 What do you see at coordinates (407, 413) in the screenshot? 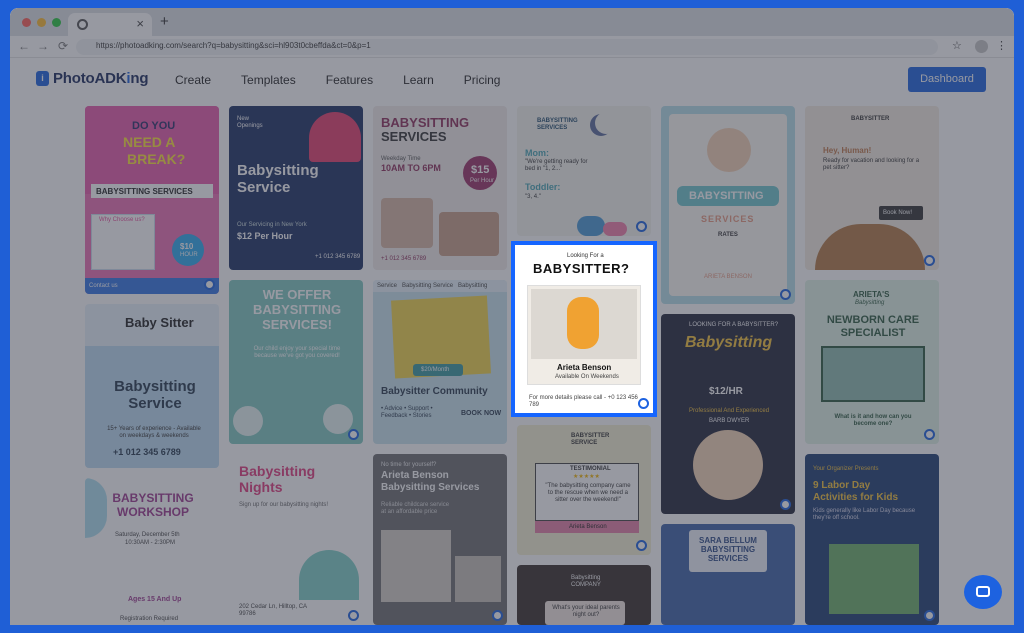
I see `card-text: • Advice • Support • Feedback • Stories` at bounding box center [407, 413].